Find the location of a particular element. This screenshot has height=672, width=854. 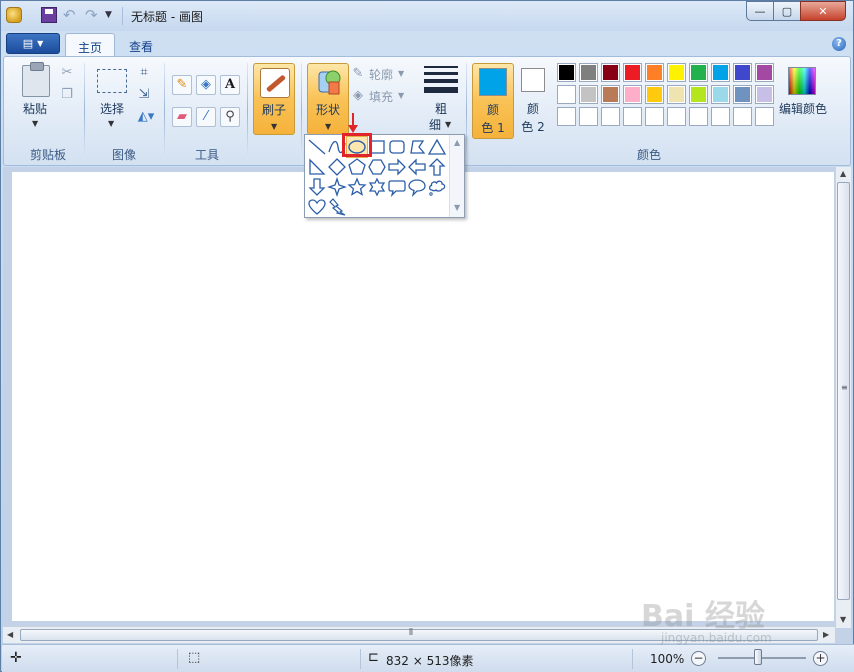

shape-oval-callout-icon is located at coordinates (417, 187).